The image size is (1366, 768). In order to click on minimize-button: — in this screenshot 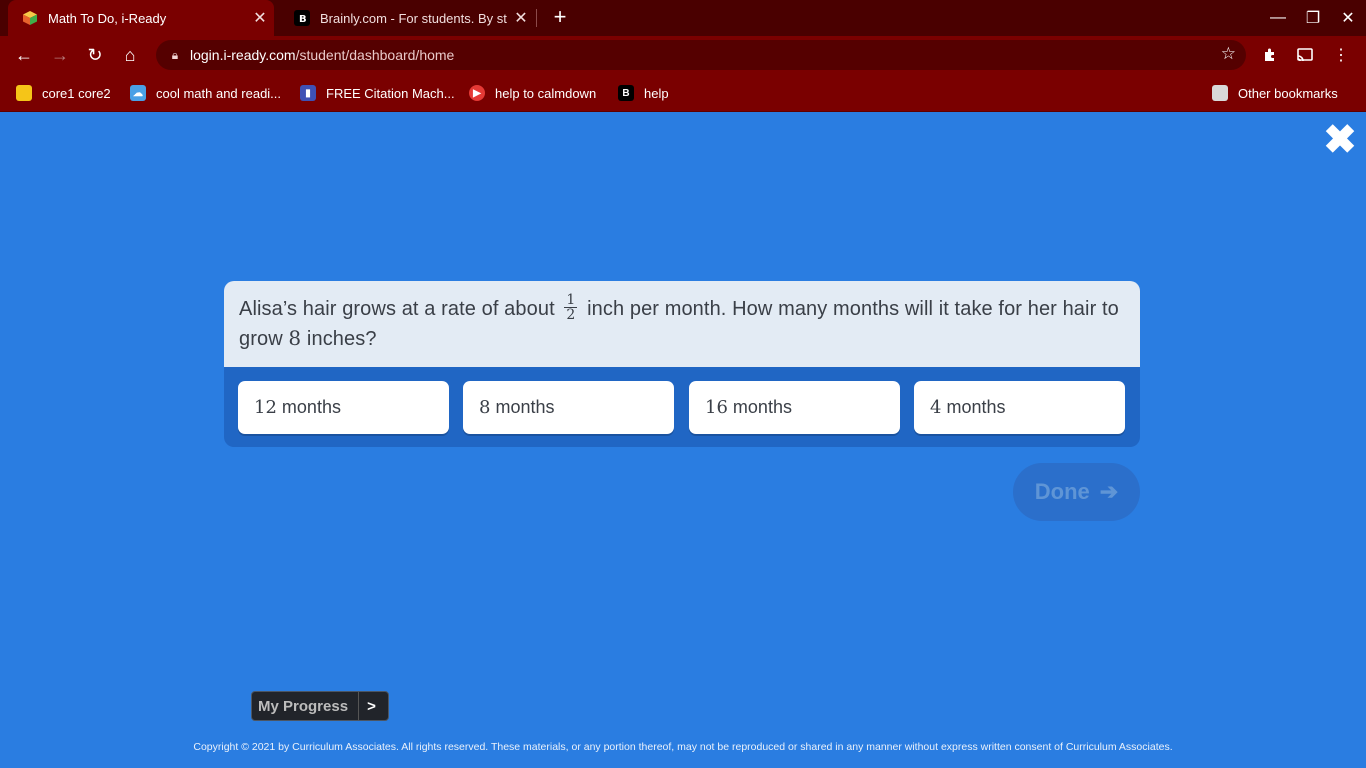, I will do `click(1278, 18)`.